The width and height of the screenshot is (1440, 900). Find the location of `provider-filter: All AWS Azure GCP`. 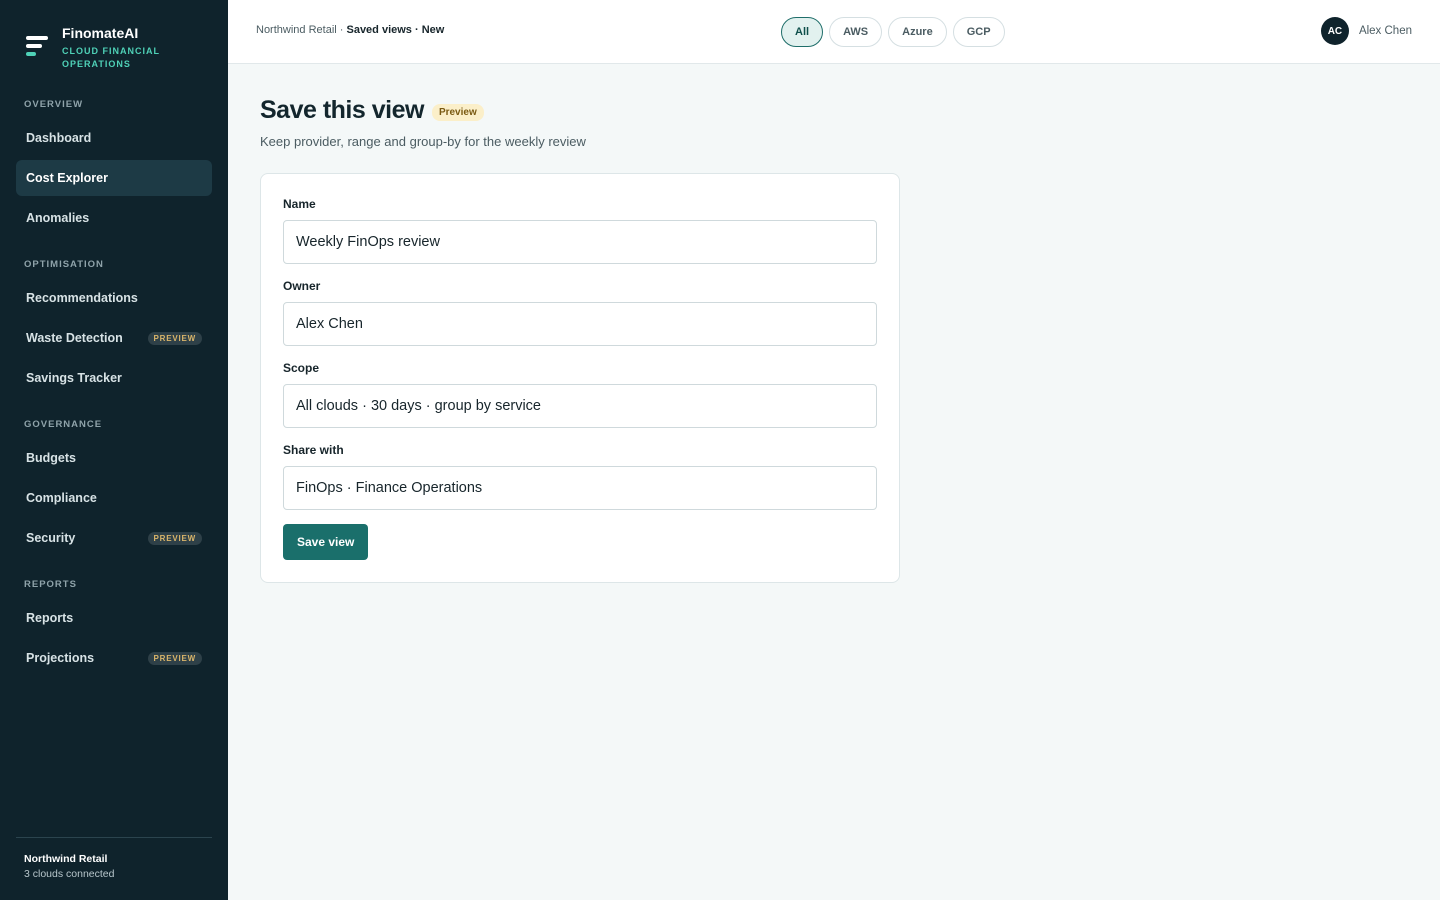

provider-filter: All AWS Azure GCP is located at coordinates (896, 32).